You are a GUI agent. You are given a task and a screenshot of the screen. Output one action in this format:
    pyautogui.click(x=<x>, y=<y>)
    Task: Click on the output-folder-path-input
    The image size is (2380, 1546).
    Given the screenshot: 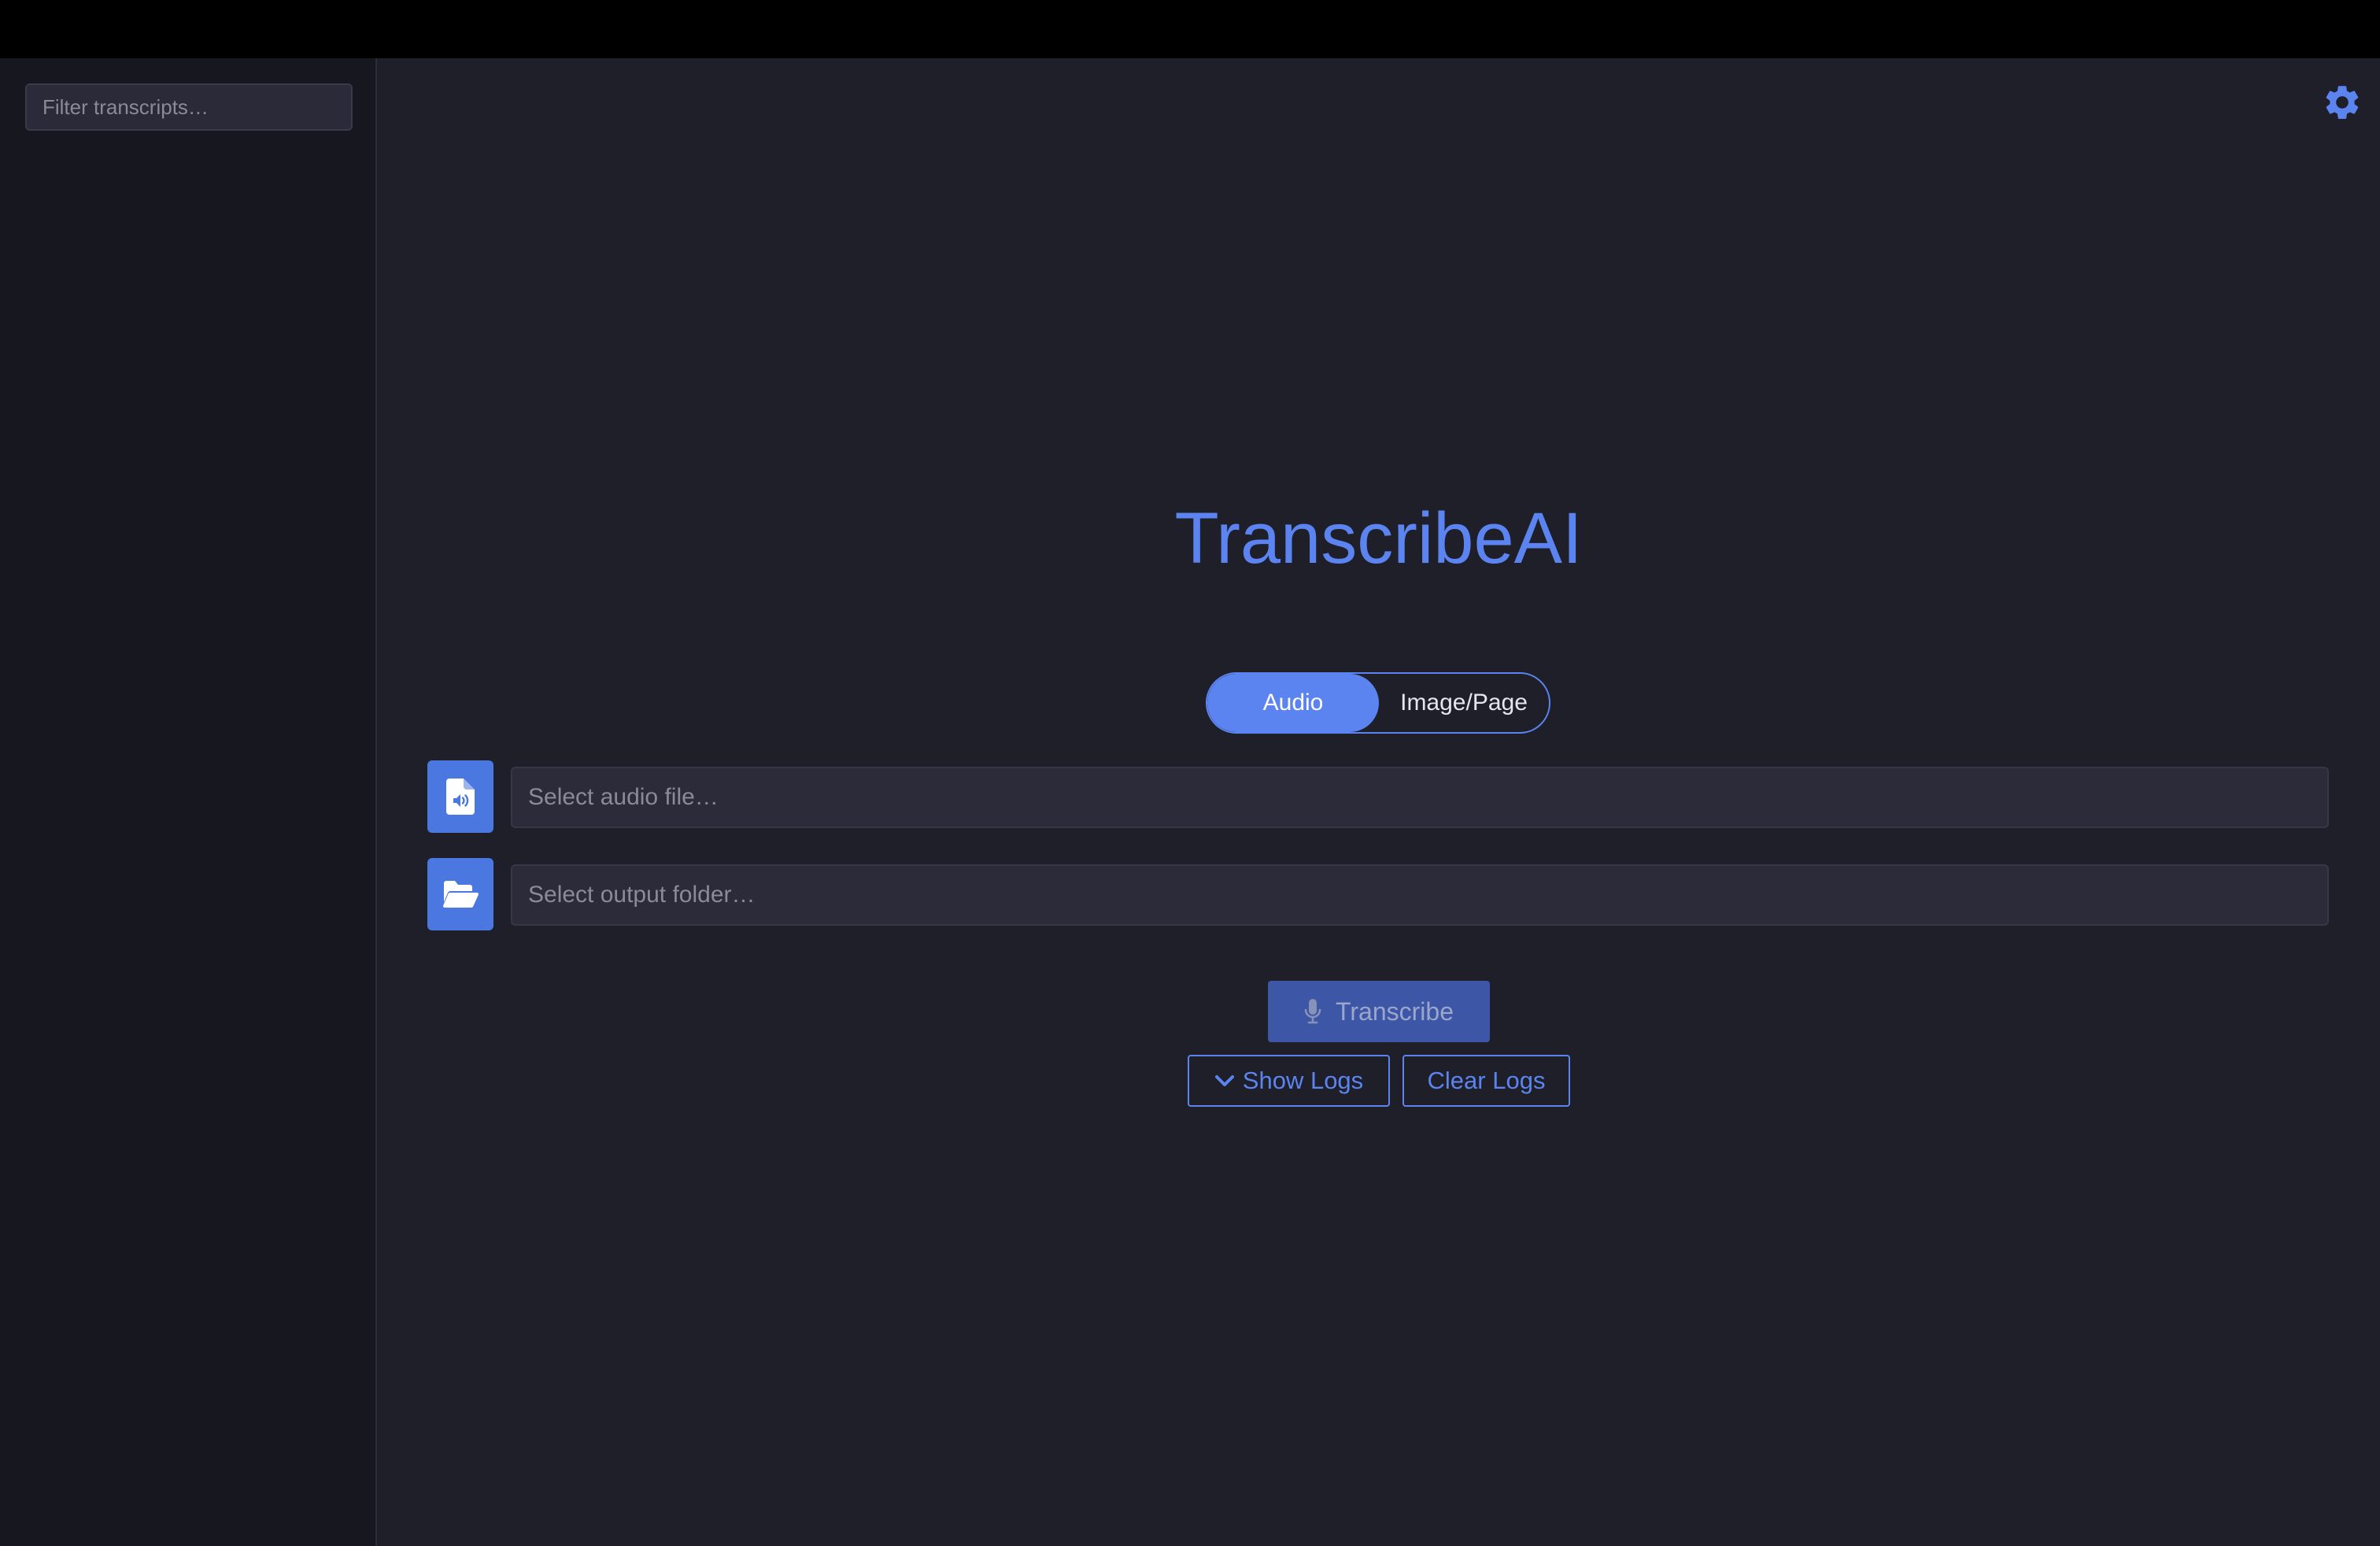 What is the action you would take?
    pyautogui.click(x=1420, y=895)
    